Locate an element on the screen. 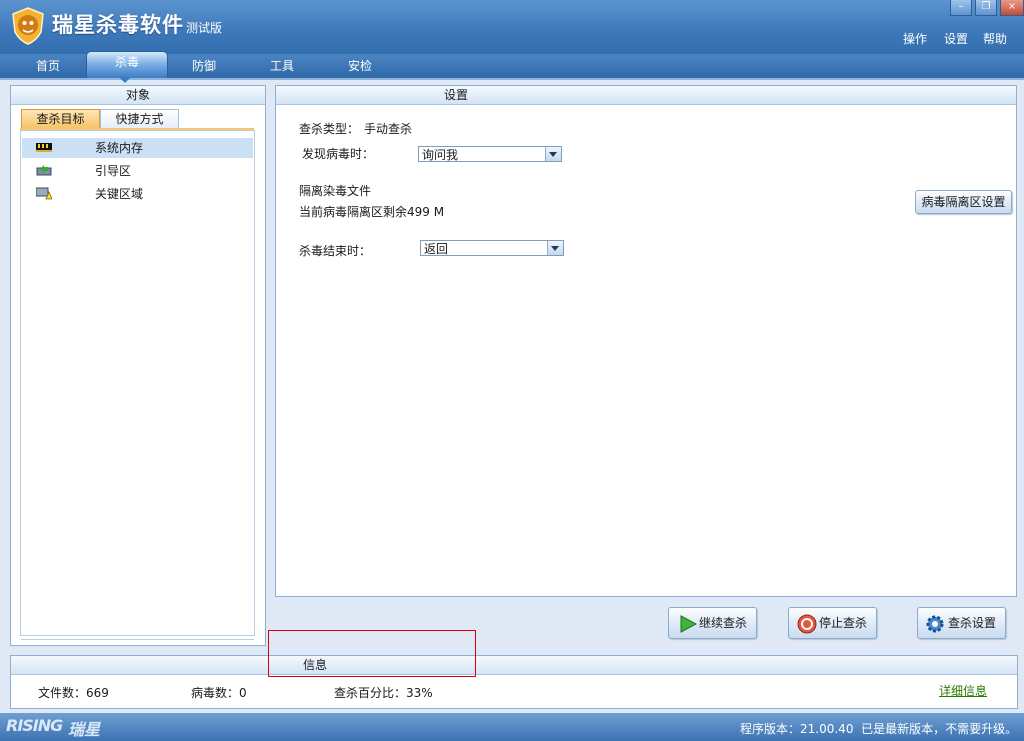 The image size is (1024, 741). boot-sector-icon is located at coordinates (44, 170).